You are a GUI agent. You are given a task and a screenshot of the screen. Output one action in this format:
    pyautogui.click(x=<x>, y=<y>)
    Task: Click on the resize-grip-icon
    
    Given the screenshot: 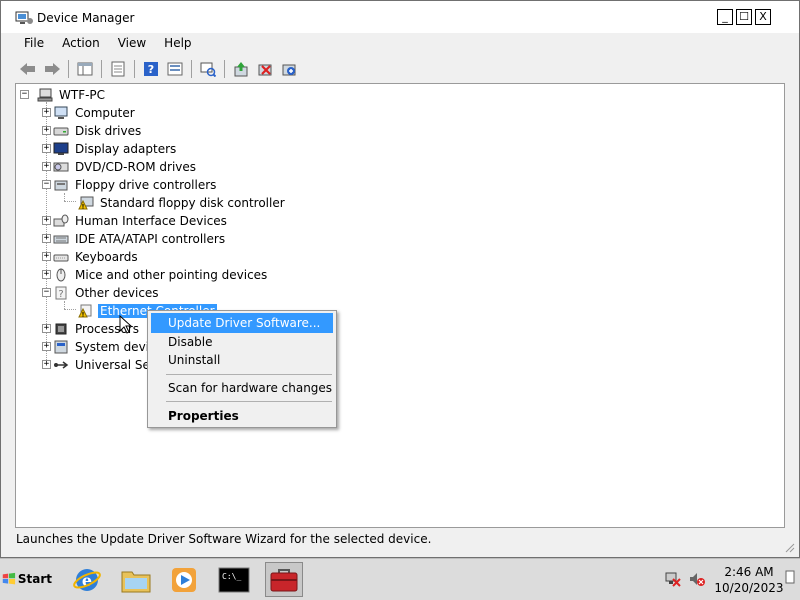 What is the action you would take?
    pyautogui.click(x=790, y=548)
    